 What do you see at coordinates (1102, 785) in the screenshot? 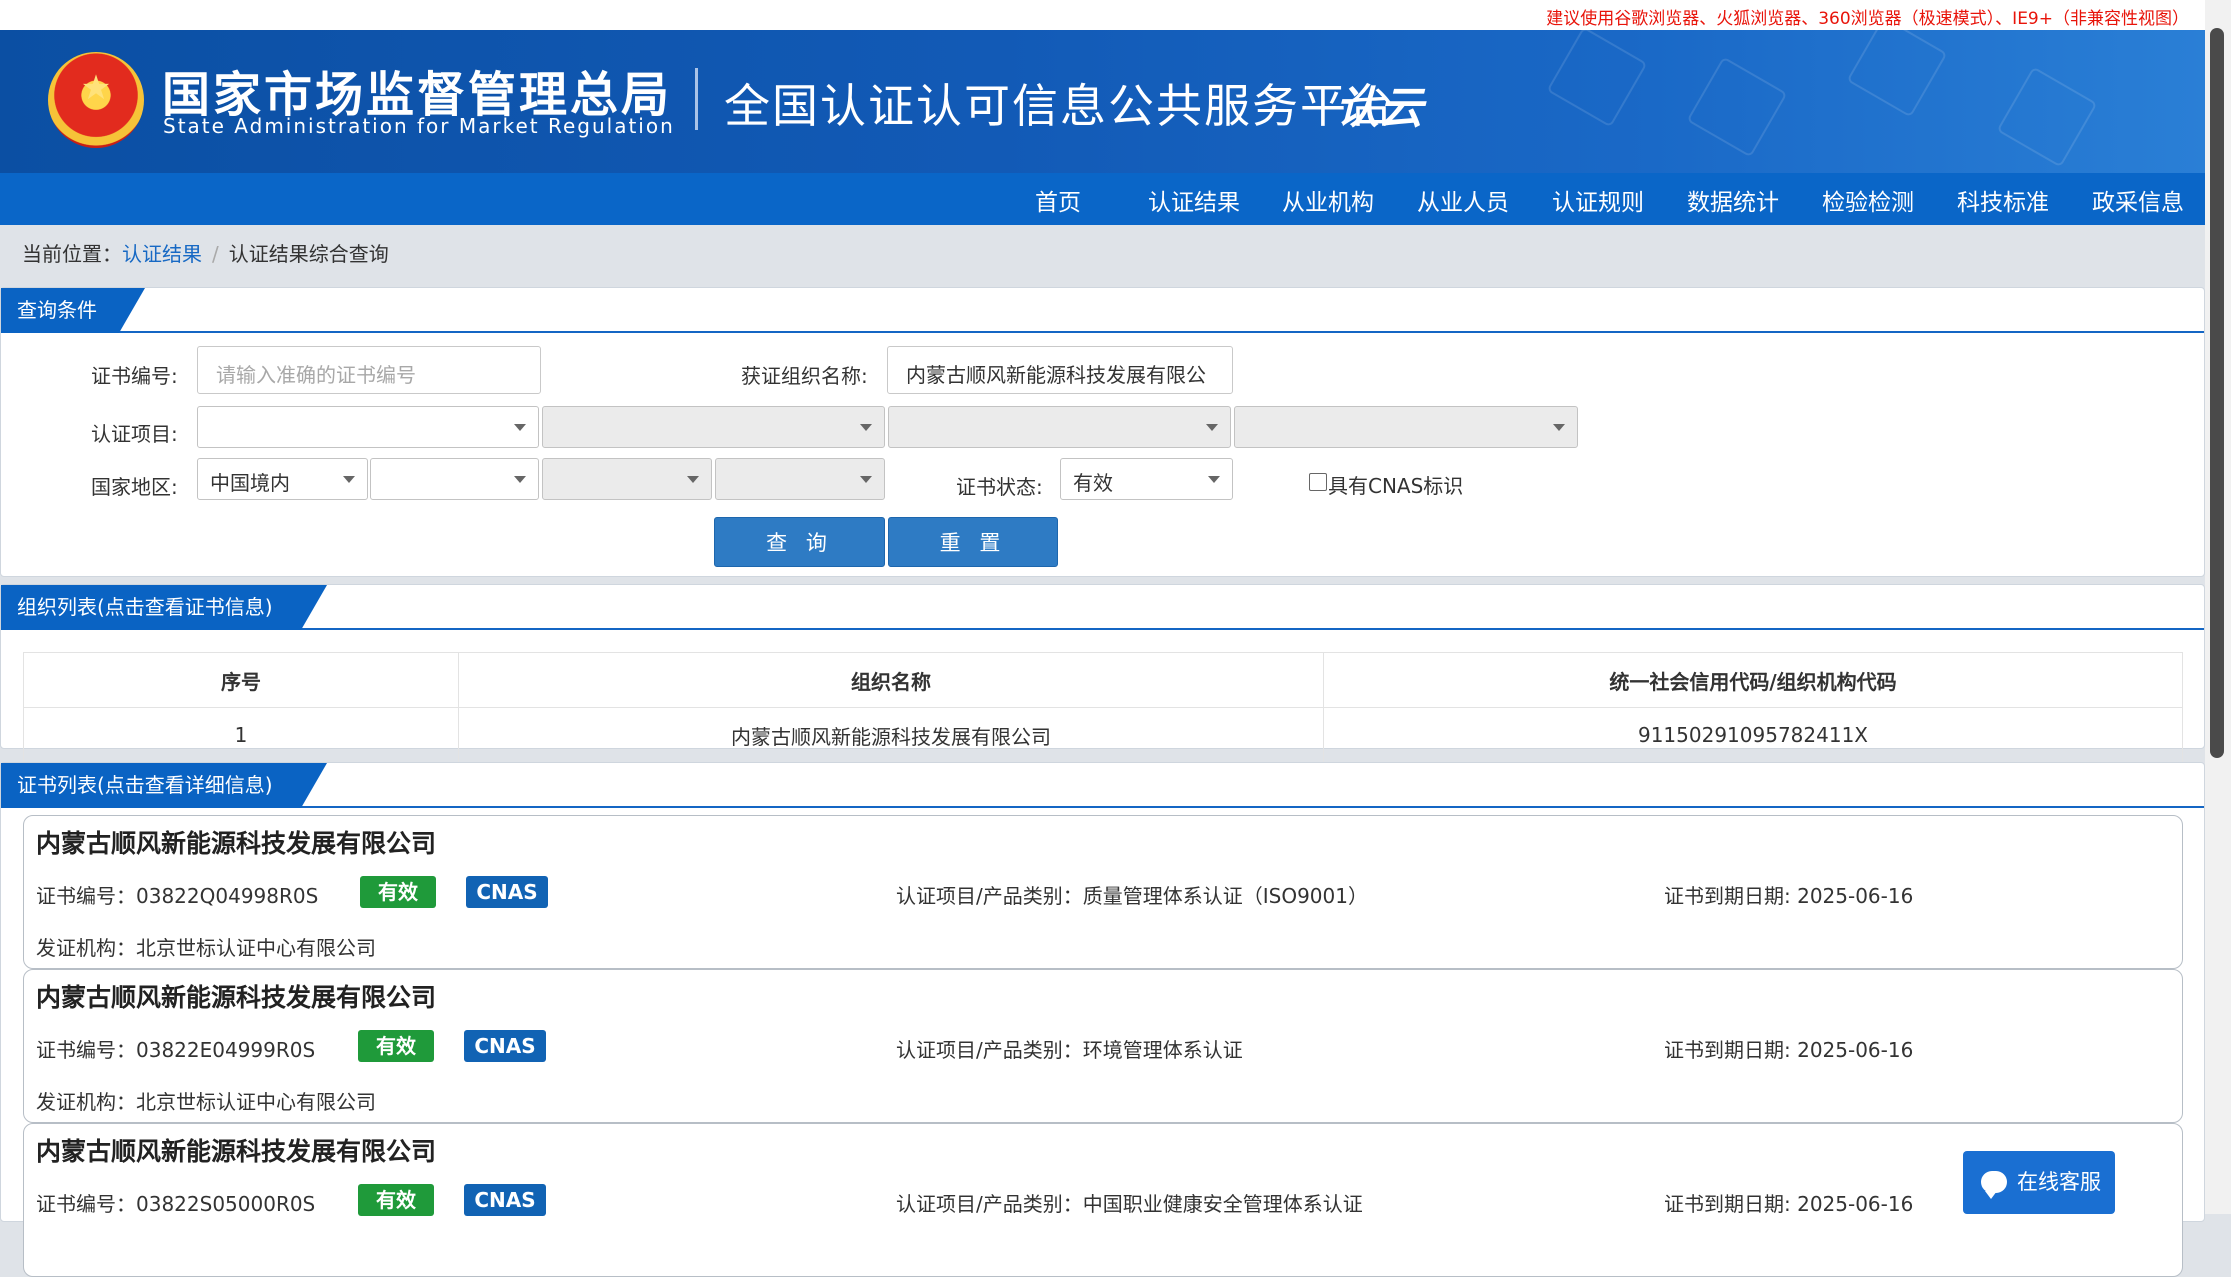
I see `cert-list-header: 证书列表(点击查看详细信息)` at bounding box center [1102, 785].